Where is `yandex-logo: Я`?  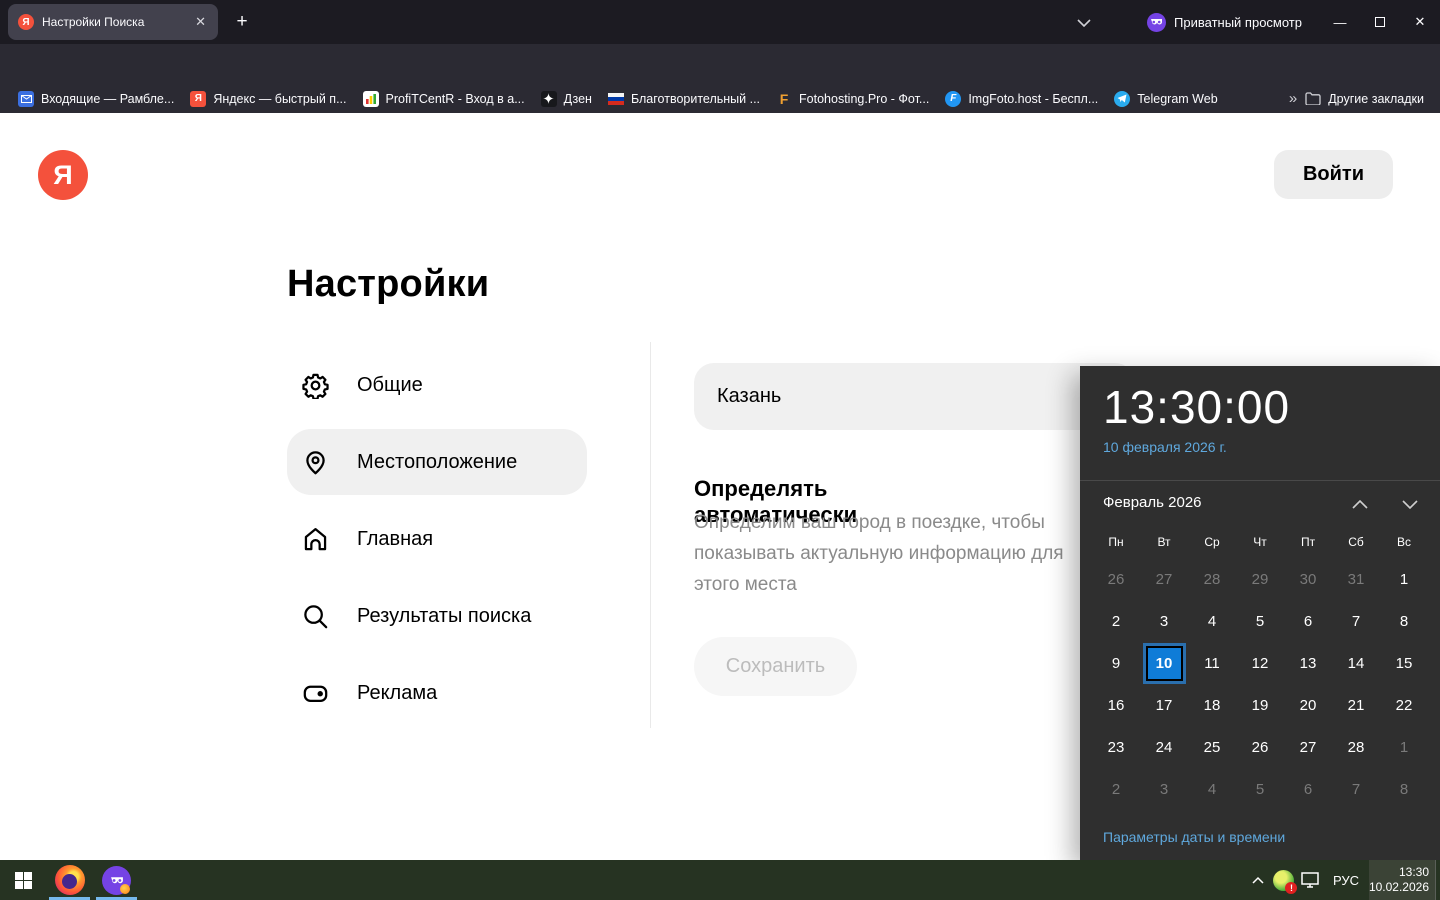 yandex-logo: Я is located at coordinates (63, 175).